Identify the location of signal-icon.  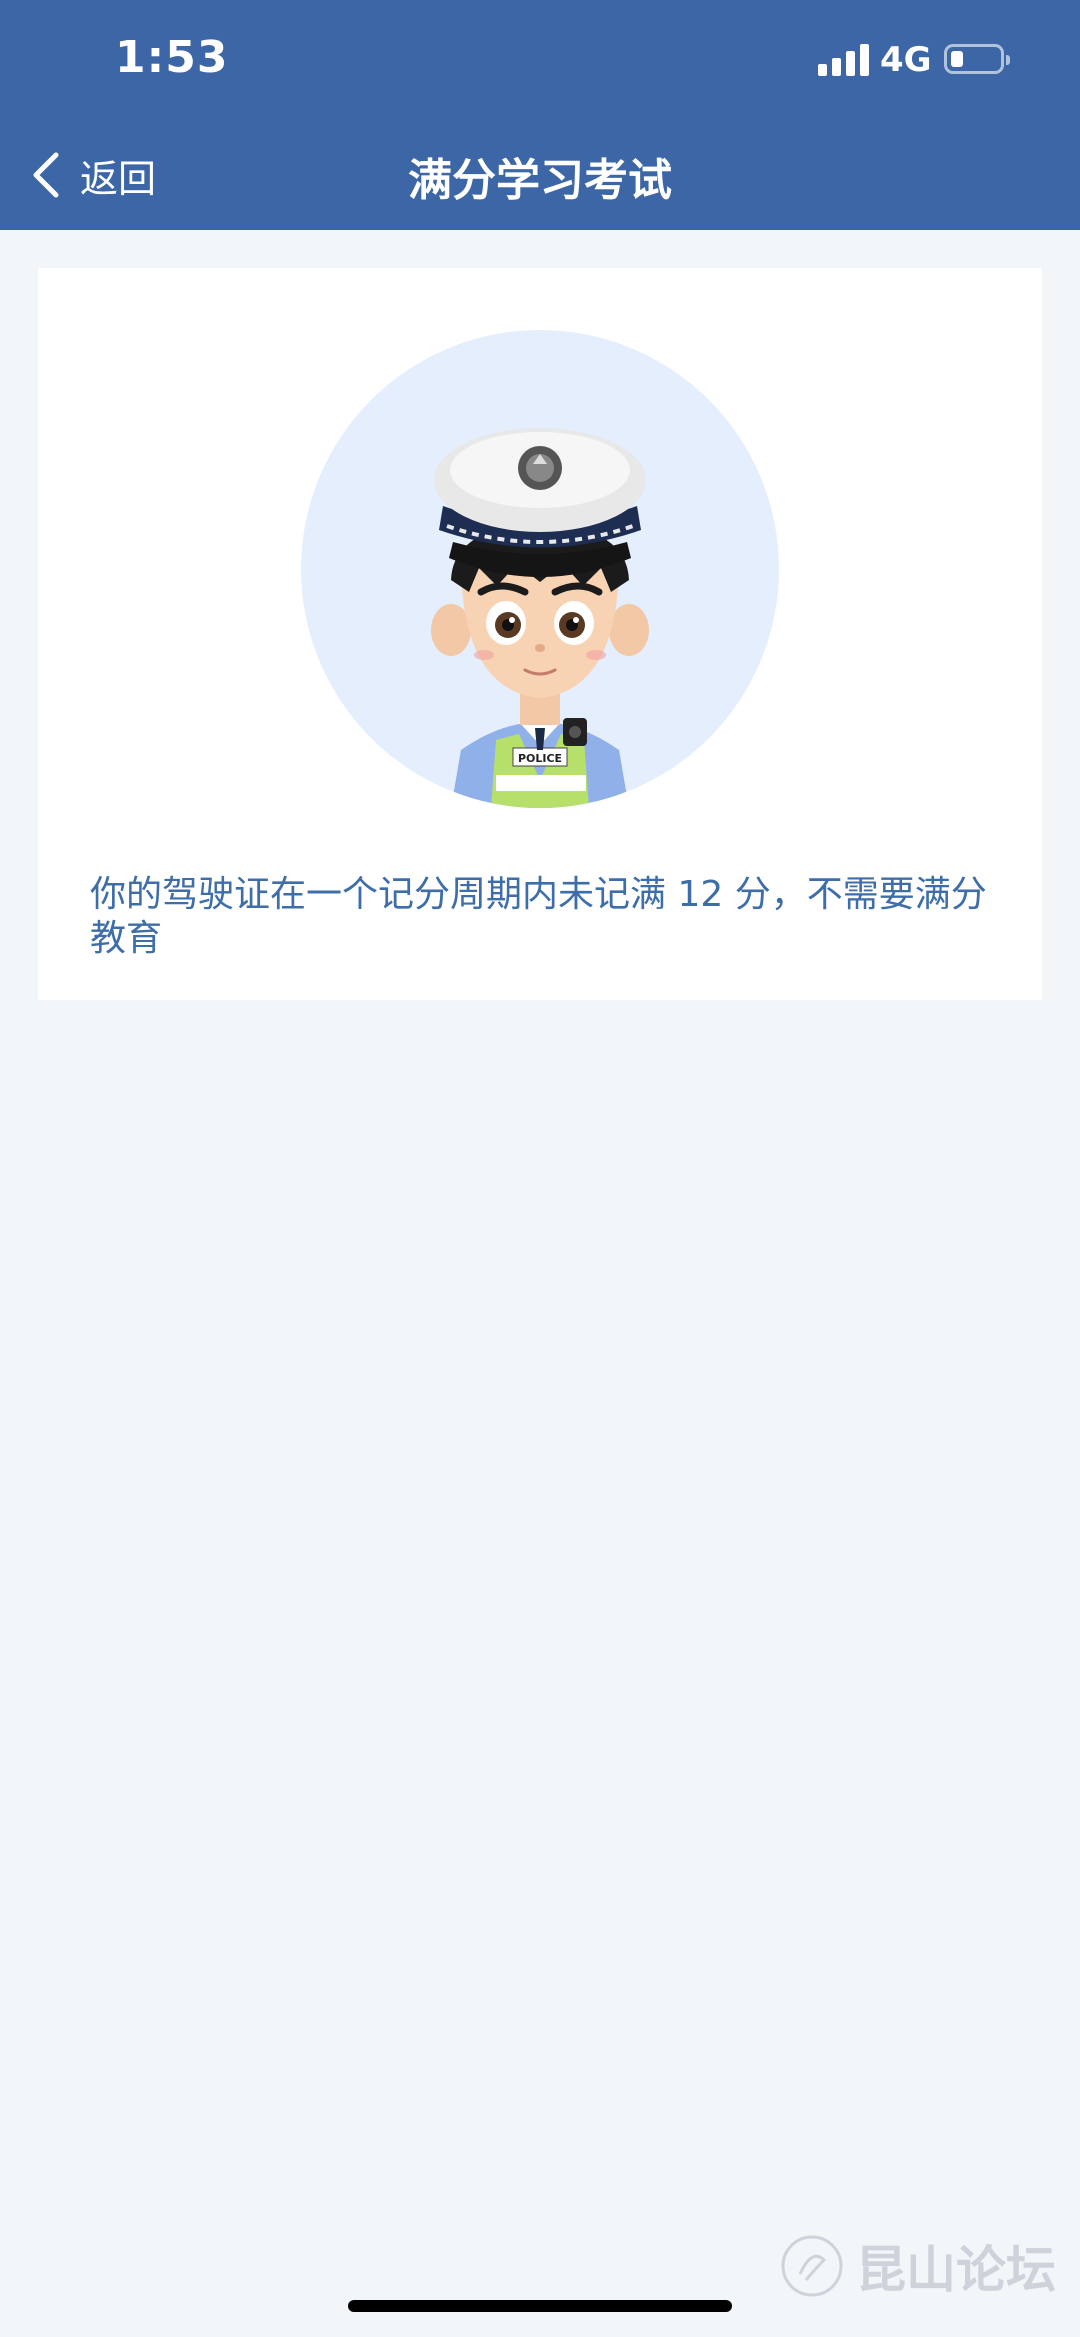
(844, 60).